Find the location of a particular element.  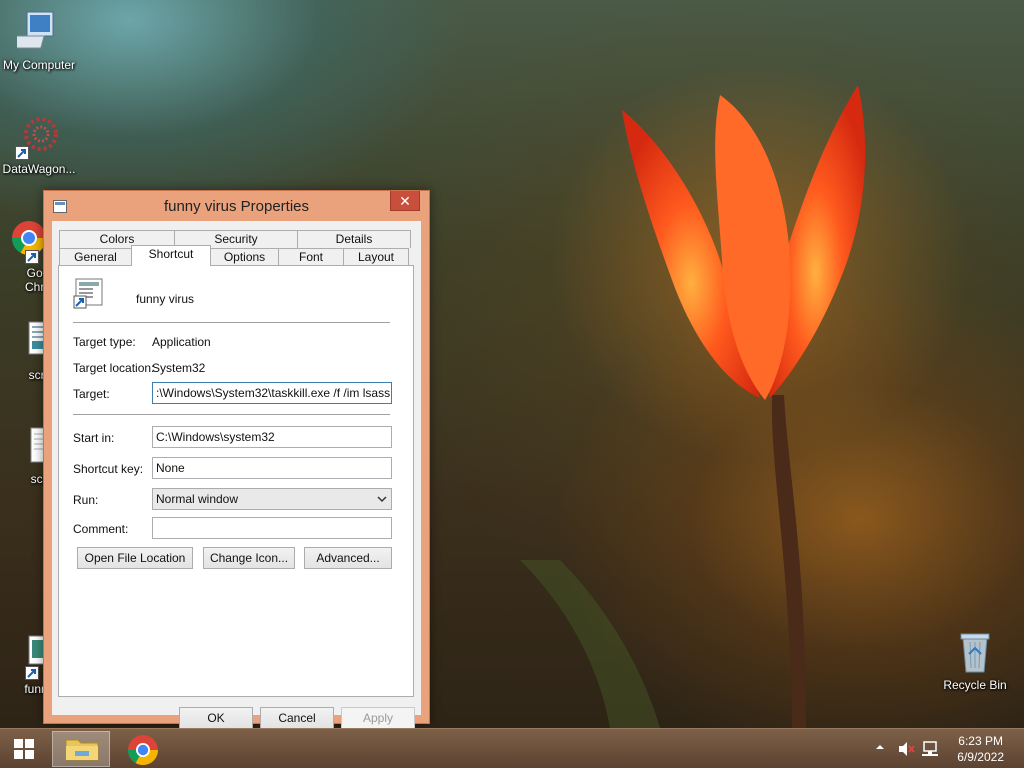

tab-details: Details is located at coordinates (354, 239).